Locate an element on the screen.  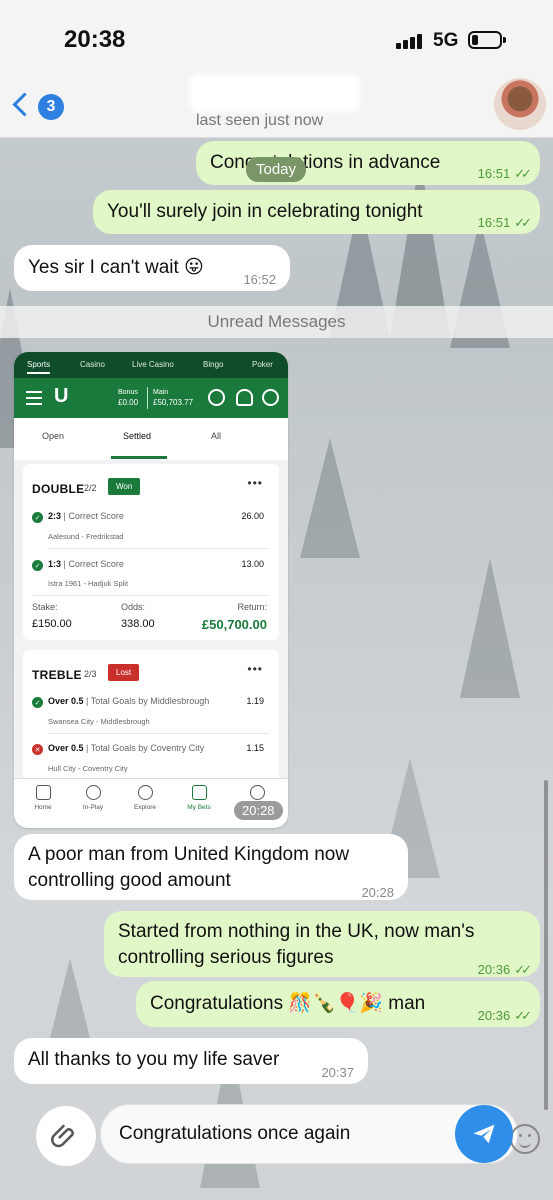
leg-event: Aalesund - Fredrikstad is located at coordinates (86, 536).